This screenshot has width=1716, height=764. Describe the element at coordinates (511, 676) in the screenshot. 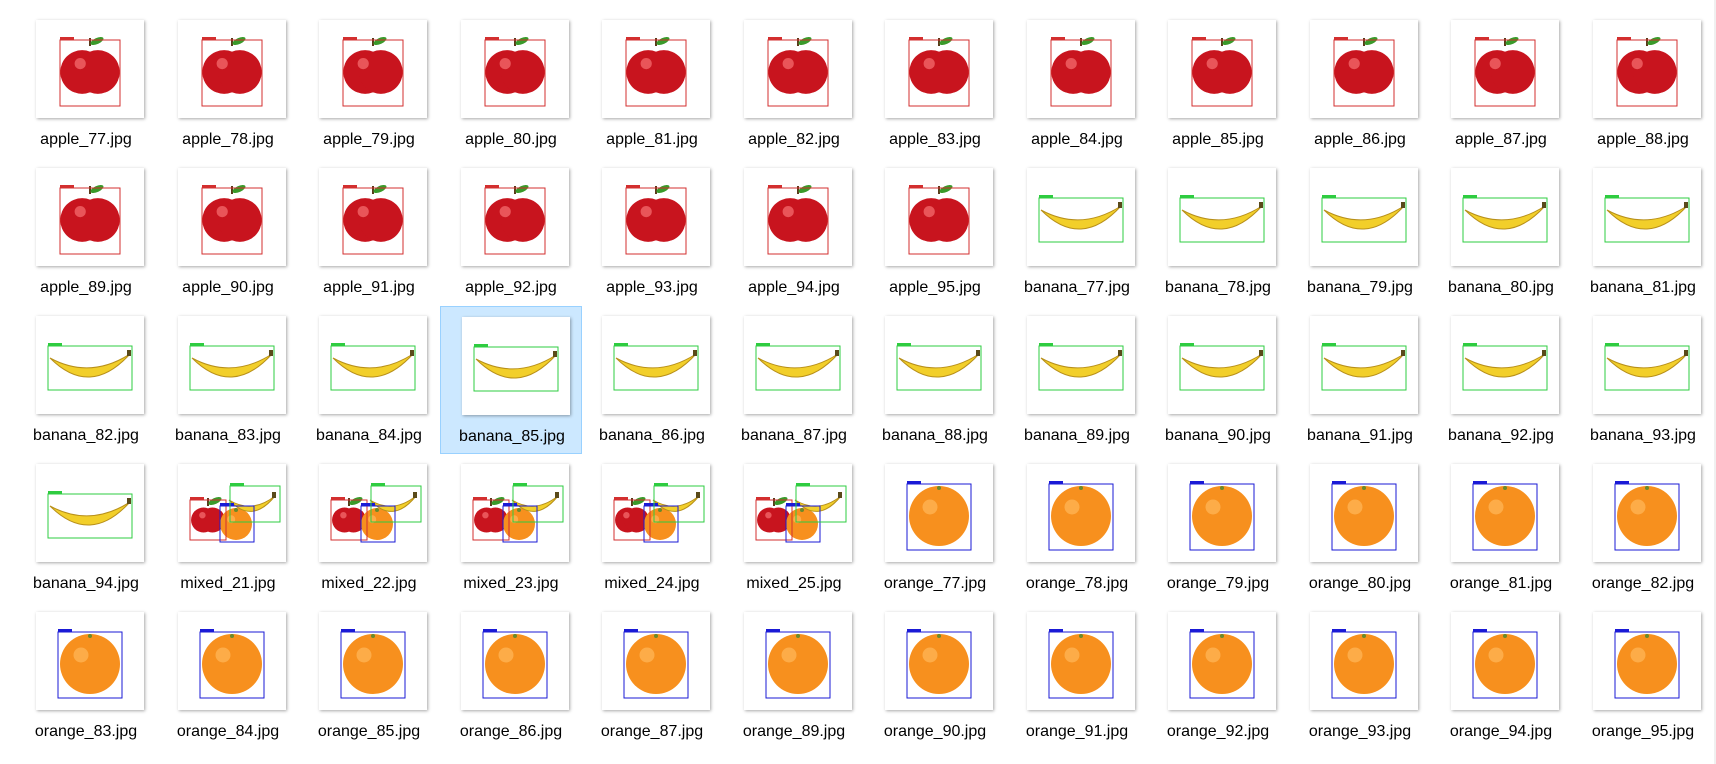

I see `file-item: orange_86.jpg` at that location.